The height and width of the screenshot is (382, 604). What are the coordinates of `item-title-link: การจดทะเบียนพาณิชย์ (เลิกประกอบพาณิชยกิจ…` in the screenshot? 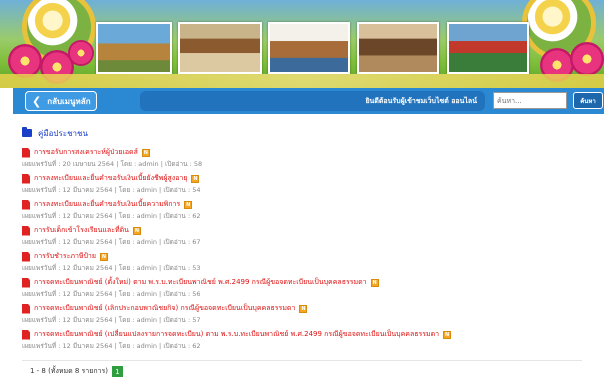 It's located at (164, 308).